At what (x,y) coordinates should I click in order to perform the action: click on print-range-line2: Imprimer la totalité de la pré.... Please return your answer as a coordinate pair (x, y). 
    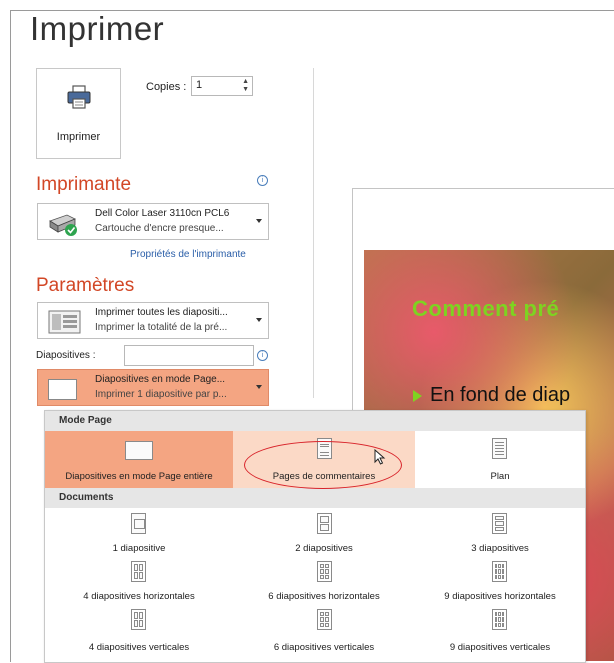
    Looking at the image, I should click on (161, 327).